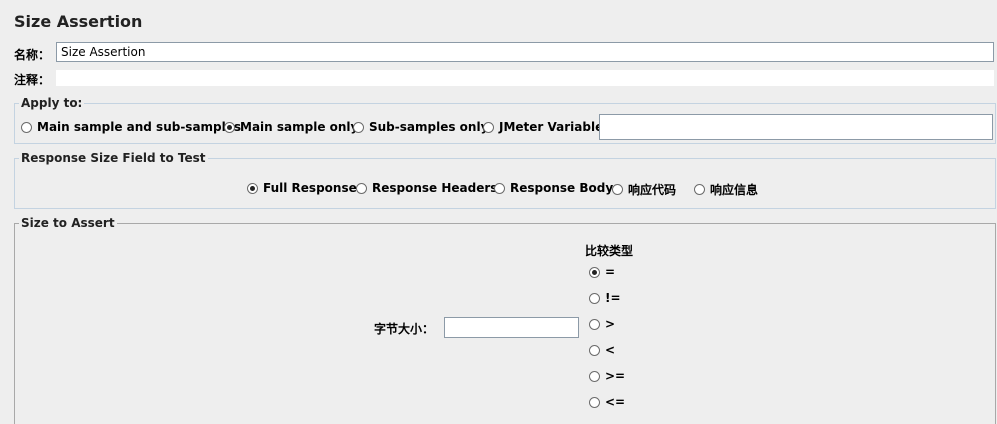 This screenshot has height=424, width=997. I want to click on radio-response-message: 响应信息, so click(726, 189).